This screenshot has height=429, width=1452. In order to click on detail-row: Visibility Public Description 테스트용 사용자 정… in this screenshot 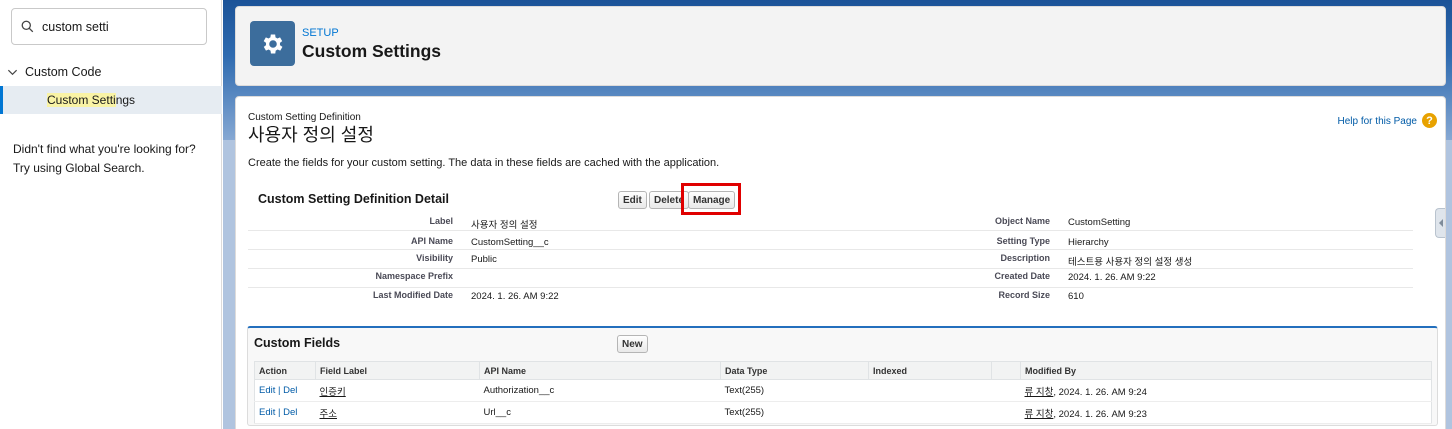, I will do `click(830, 260)`.